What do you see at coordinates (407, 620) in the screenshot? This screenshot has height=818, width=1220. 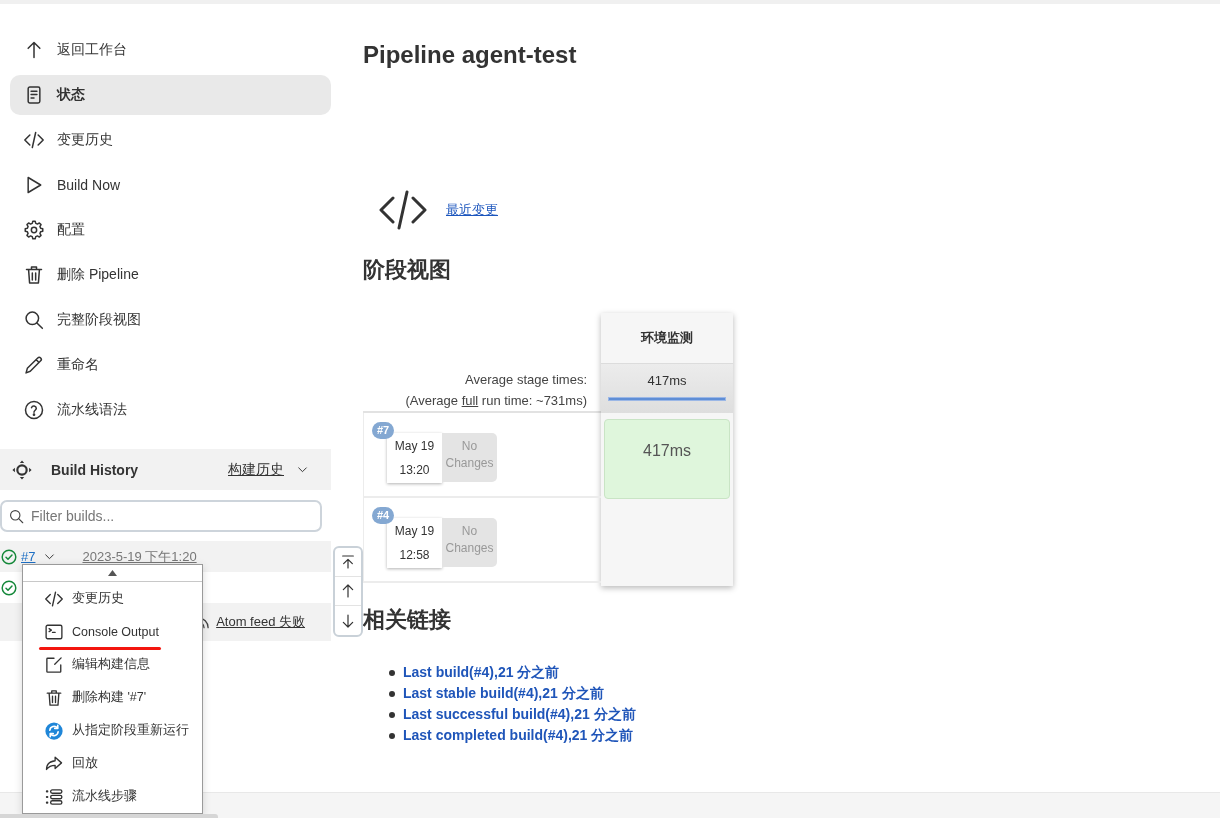 I see `section-heading: 相关链接` at bounding box center [407, 620].